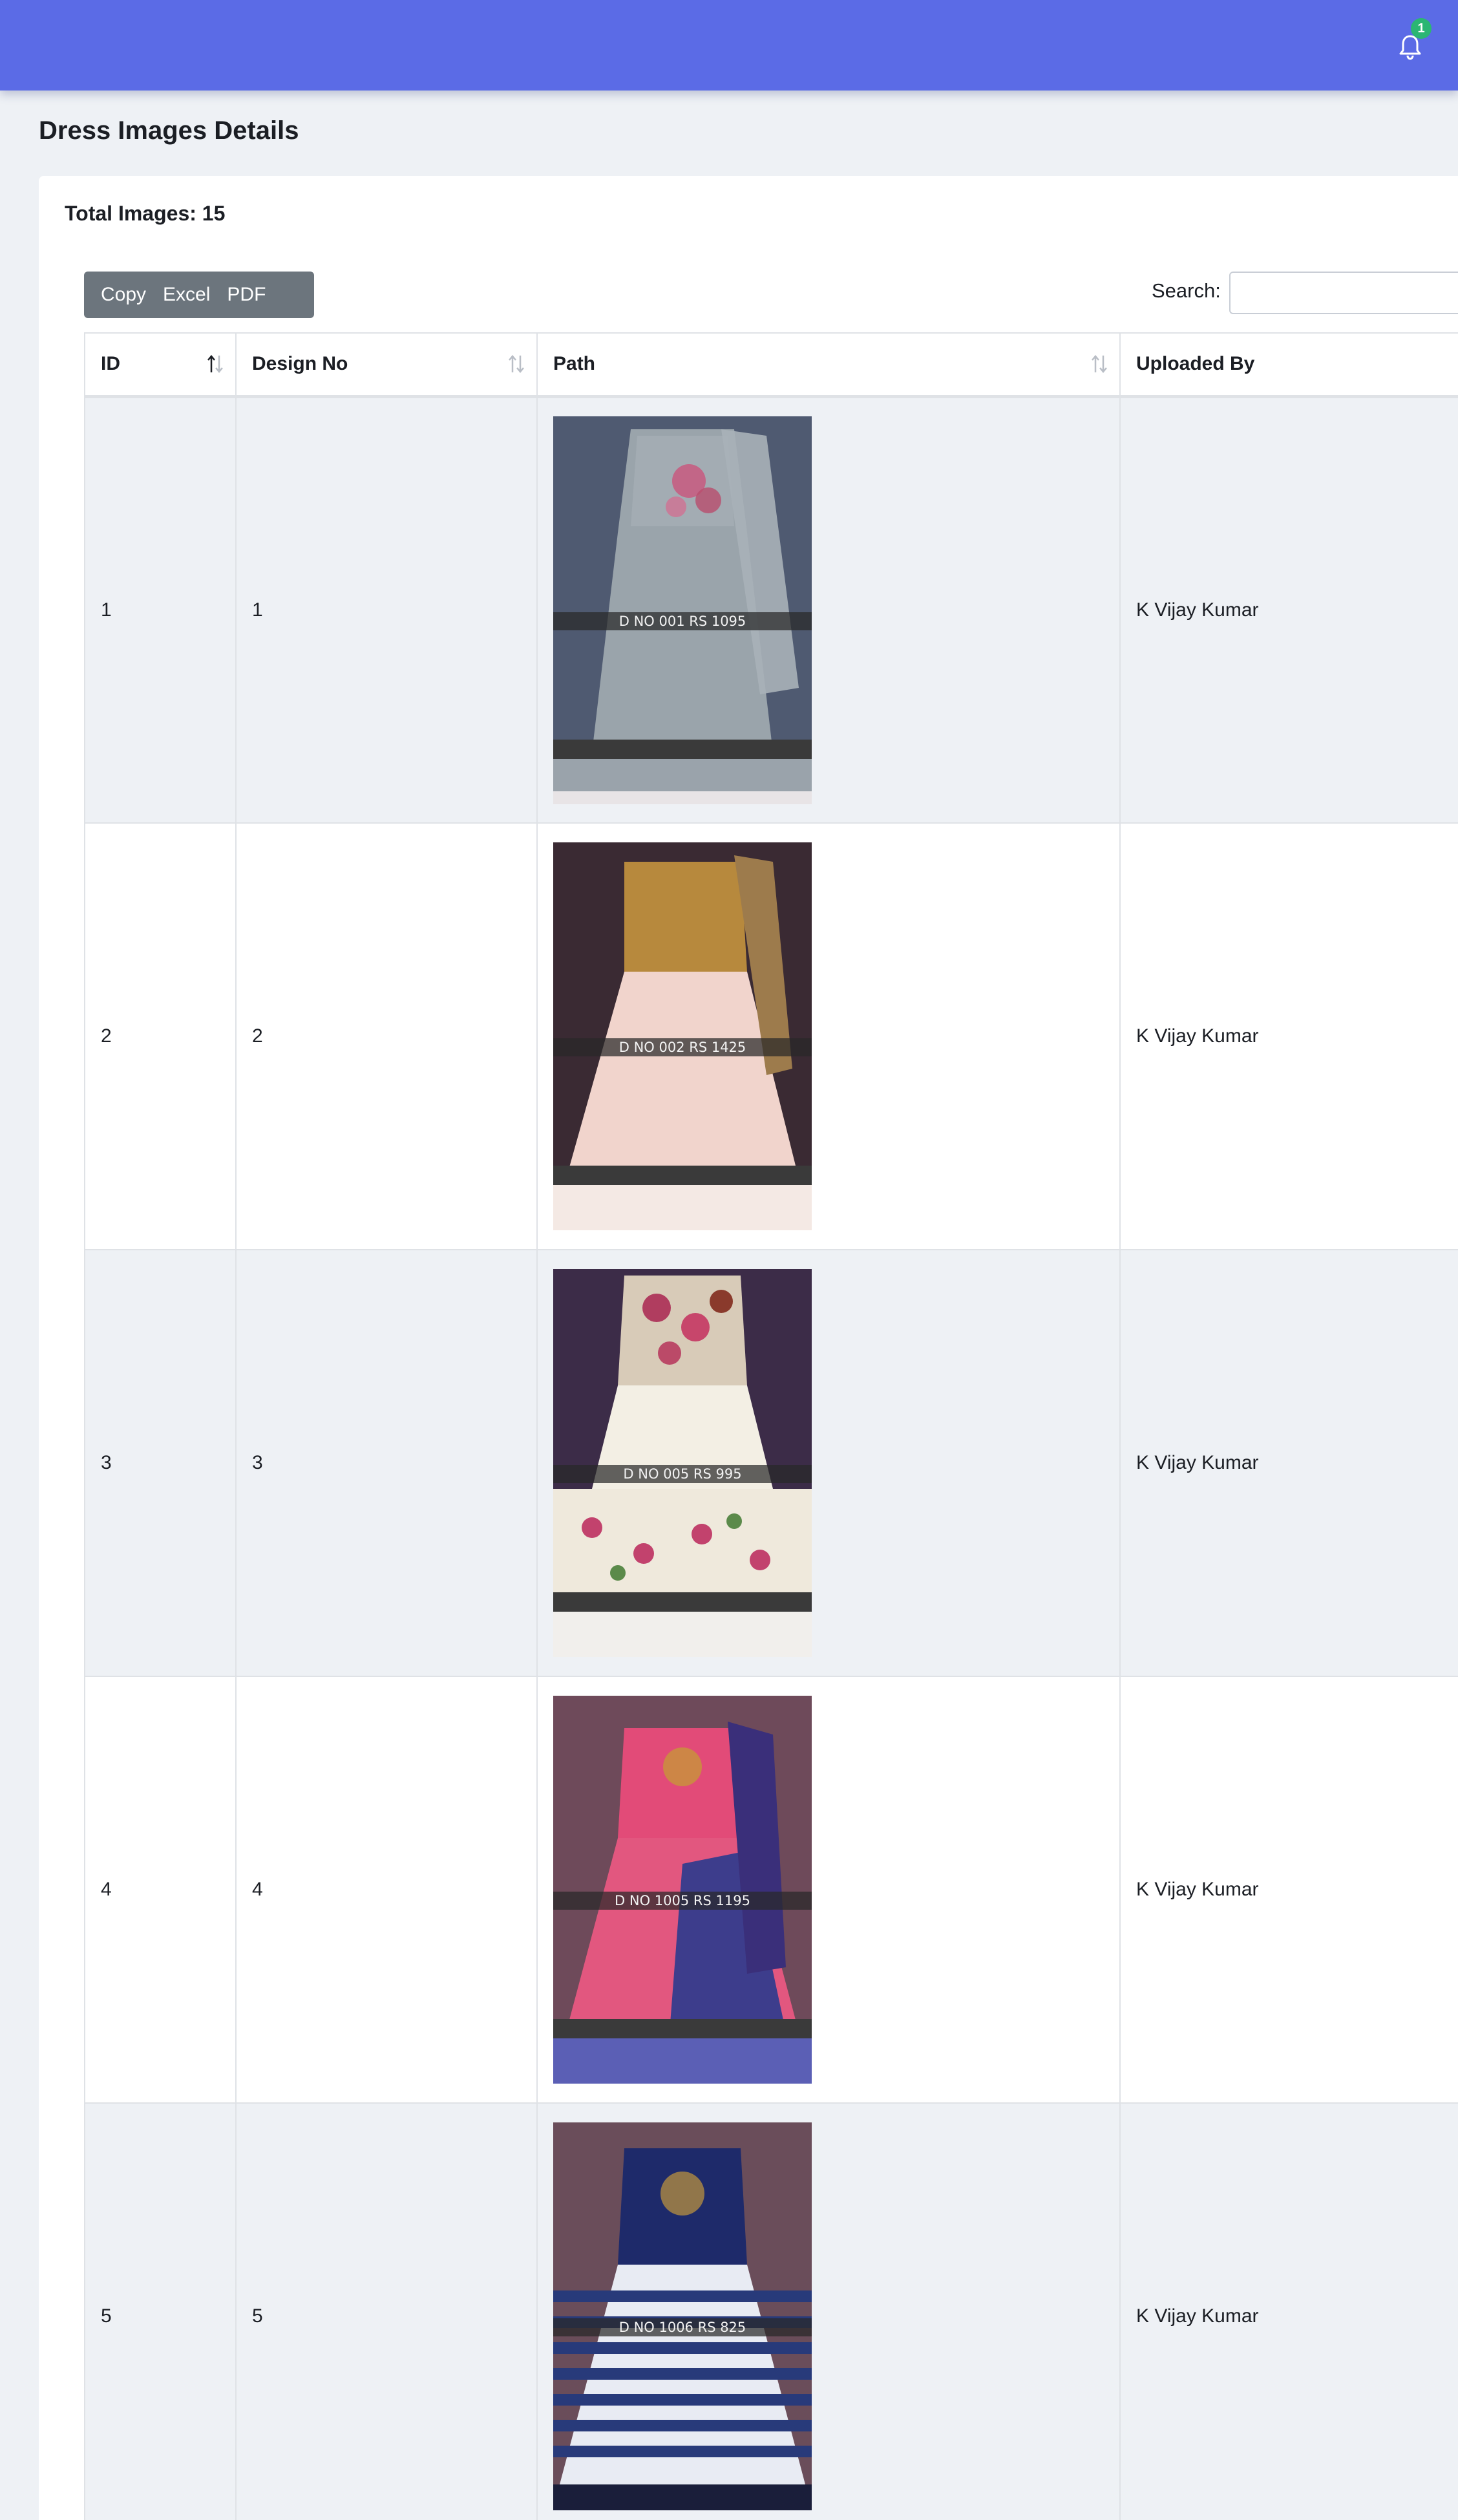 The height and width of the screenshot is (2520, 1458). I want to click on cell-path: D NO 005 RS 995, so click(829, 1463).